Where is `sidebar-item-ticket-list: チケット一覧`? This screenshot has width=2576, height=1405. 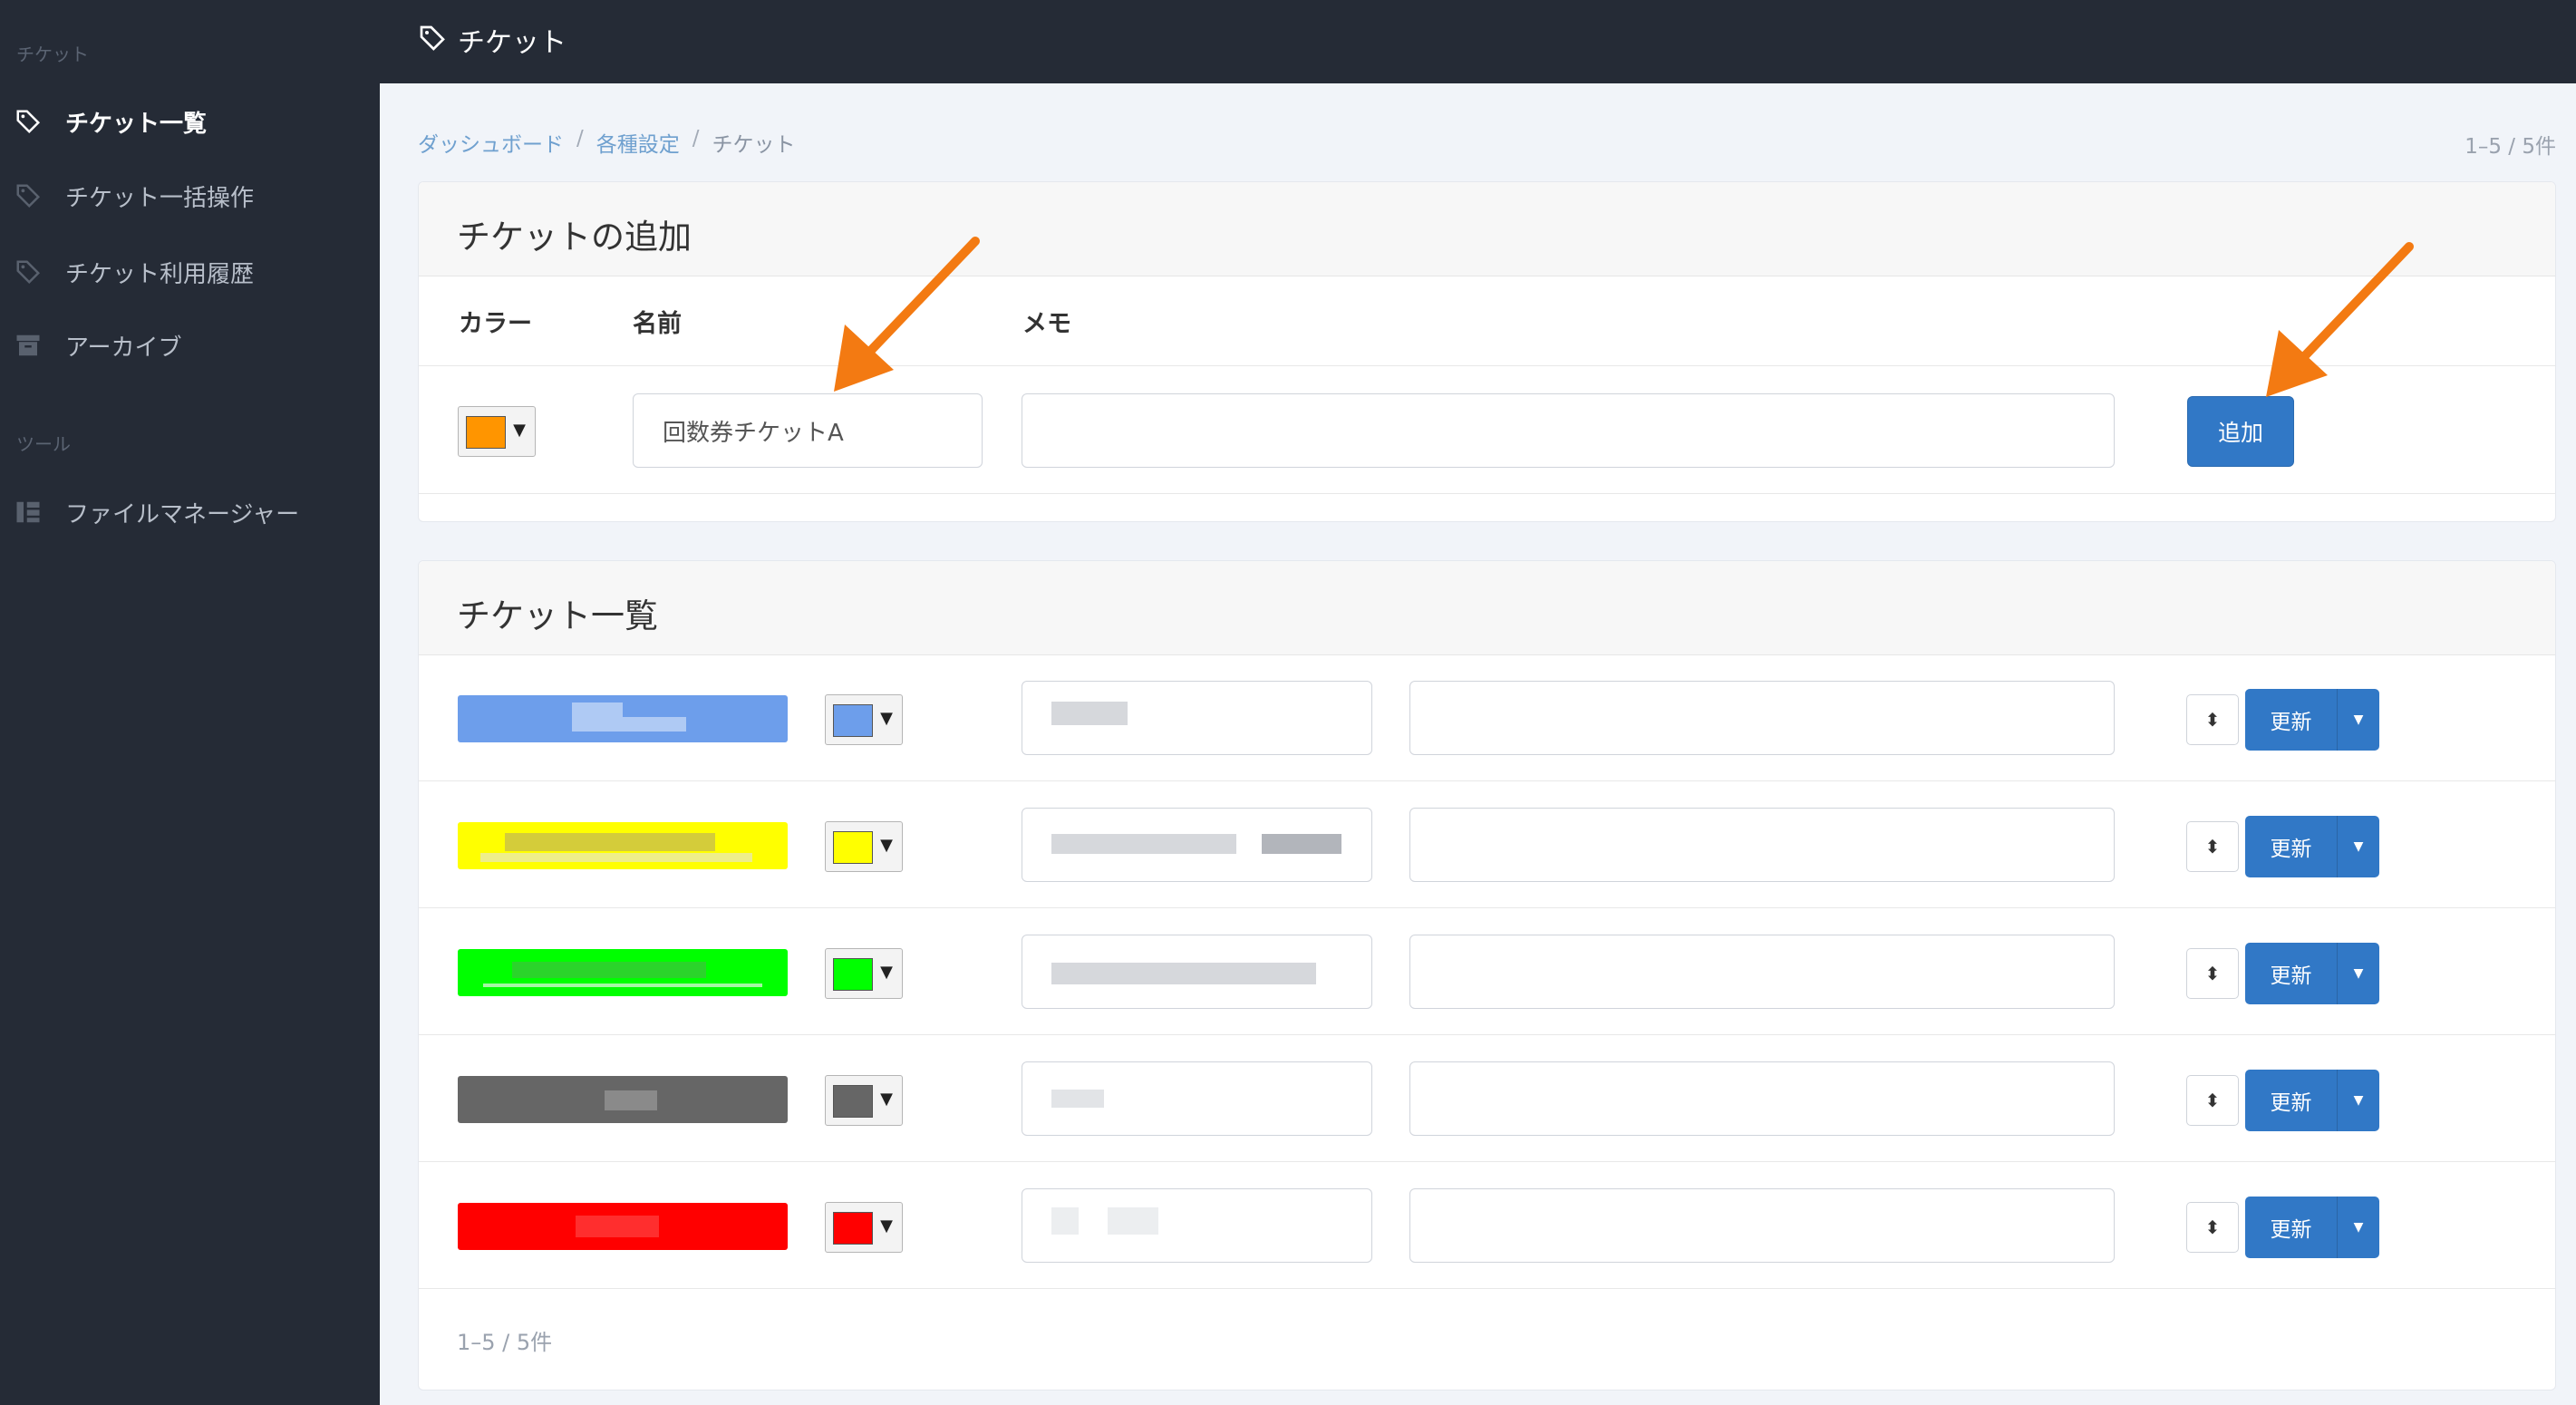 sidebar-item-ticket-list: チケット一覧 is located at coordinates (190, 122).